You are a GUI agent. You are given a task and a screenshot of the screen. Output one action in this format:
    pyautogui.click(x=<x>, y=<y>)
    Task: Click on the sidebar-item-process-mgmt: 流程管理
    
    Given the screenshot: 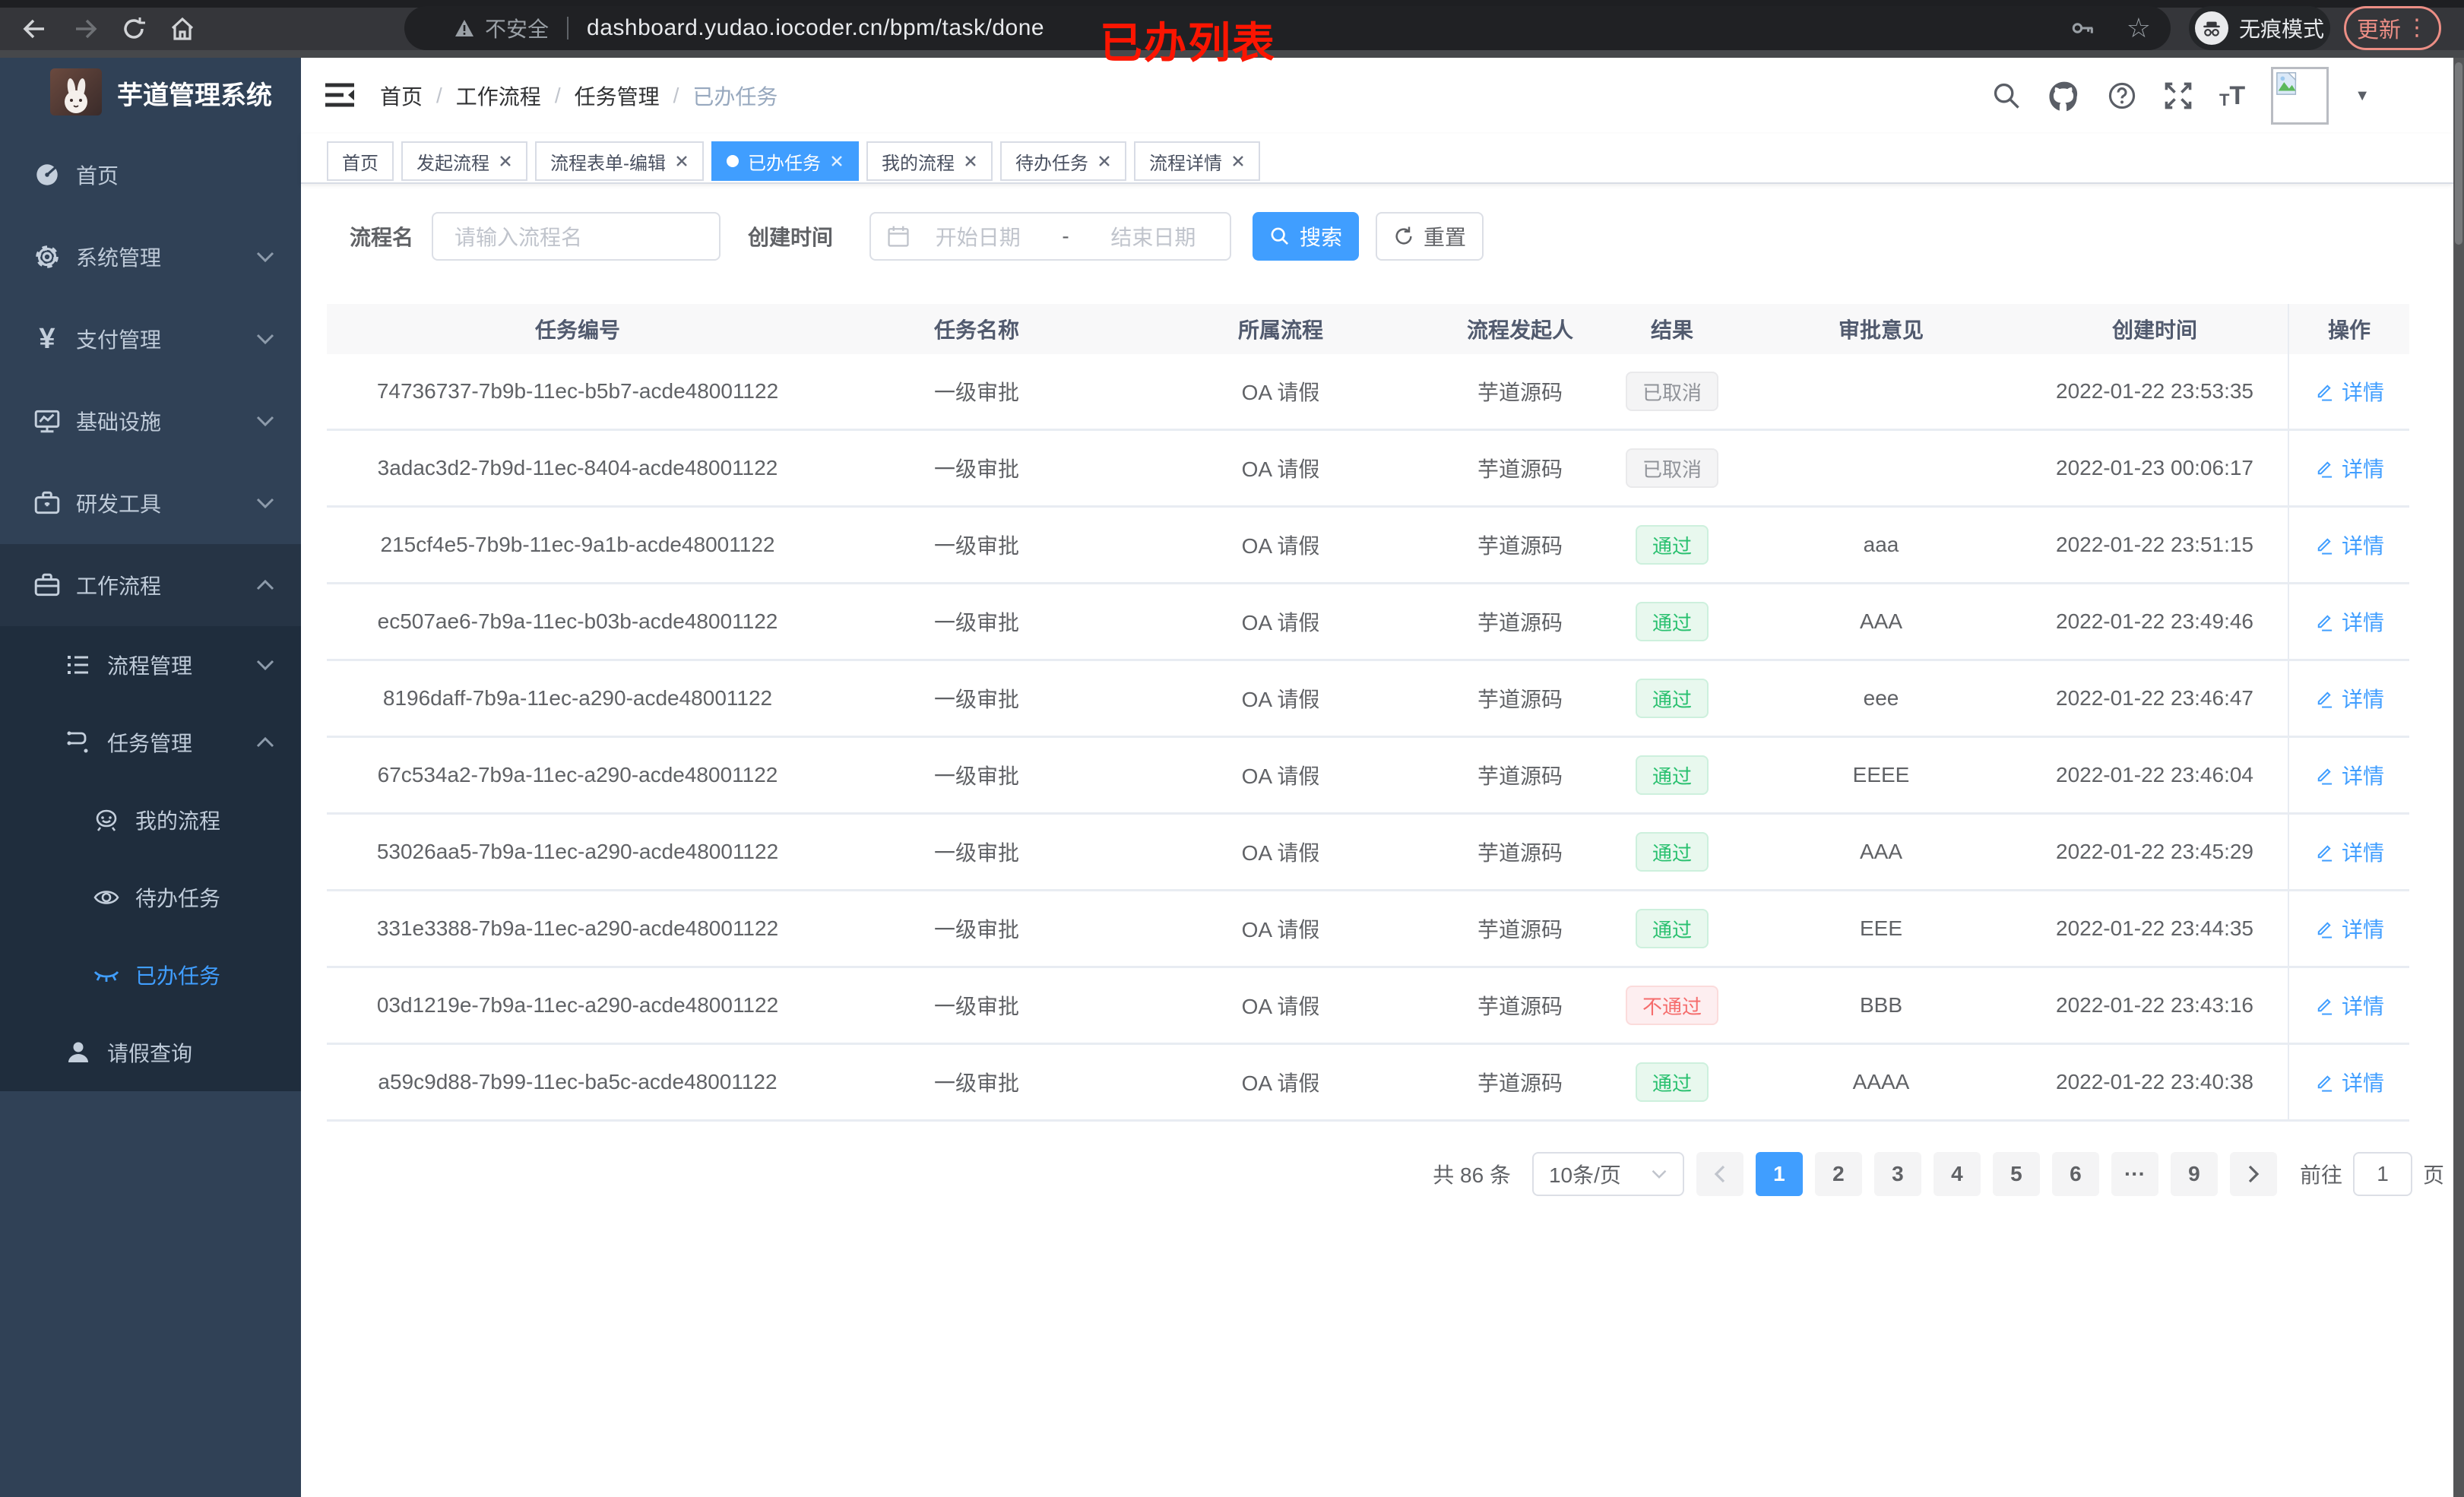 What is the action you would take?
    pyautogui.click(x=150, y=665)
    